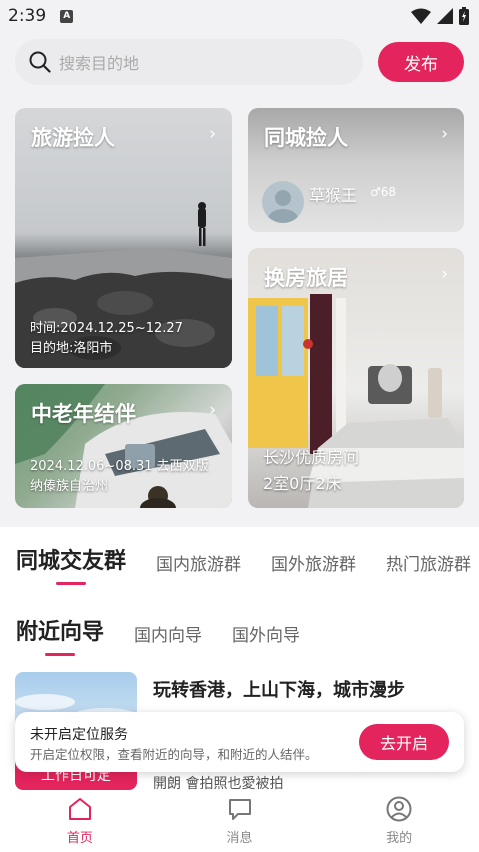 The height and width of the screenshot is (852, 479). I want to click on status-bar: 2:39 A, so click(239, 16).